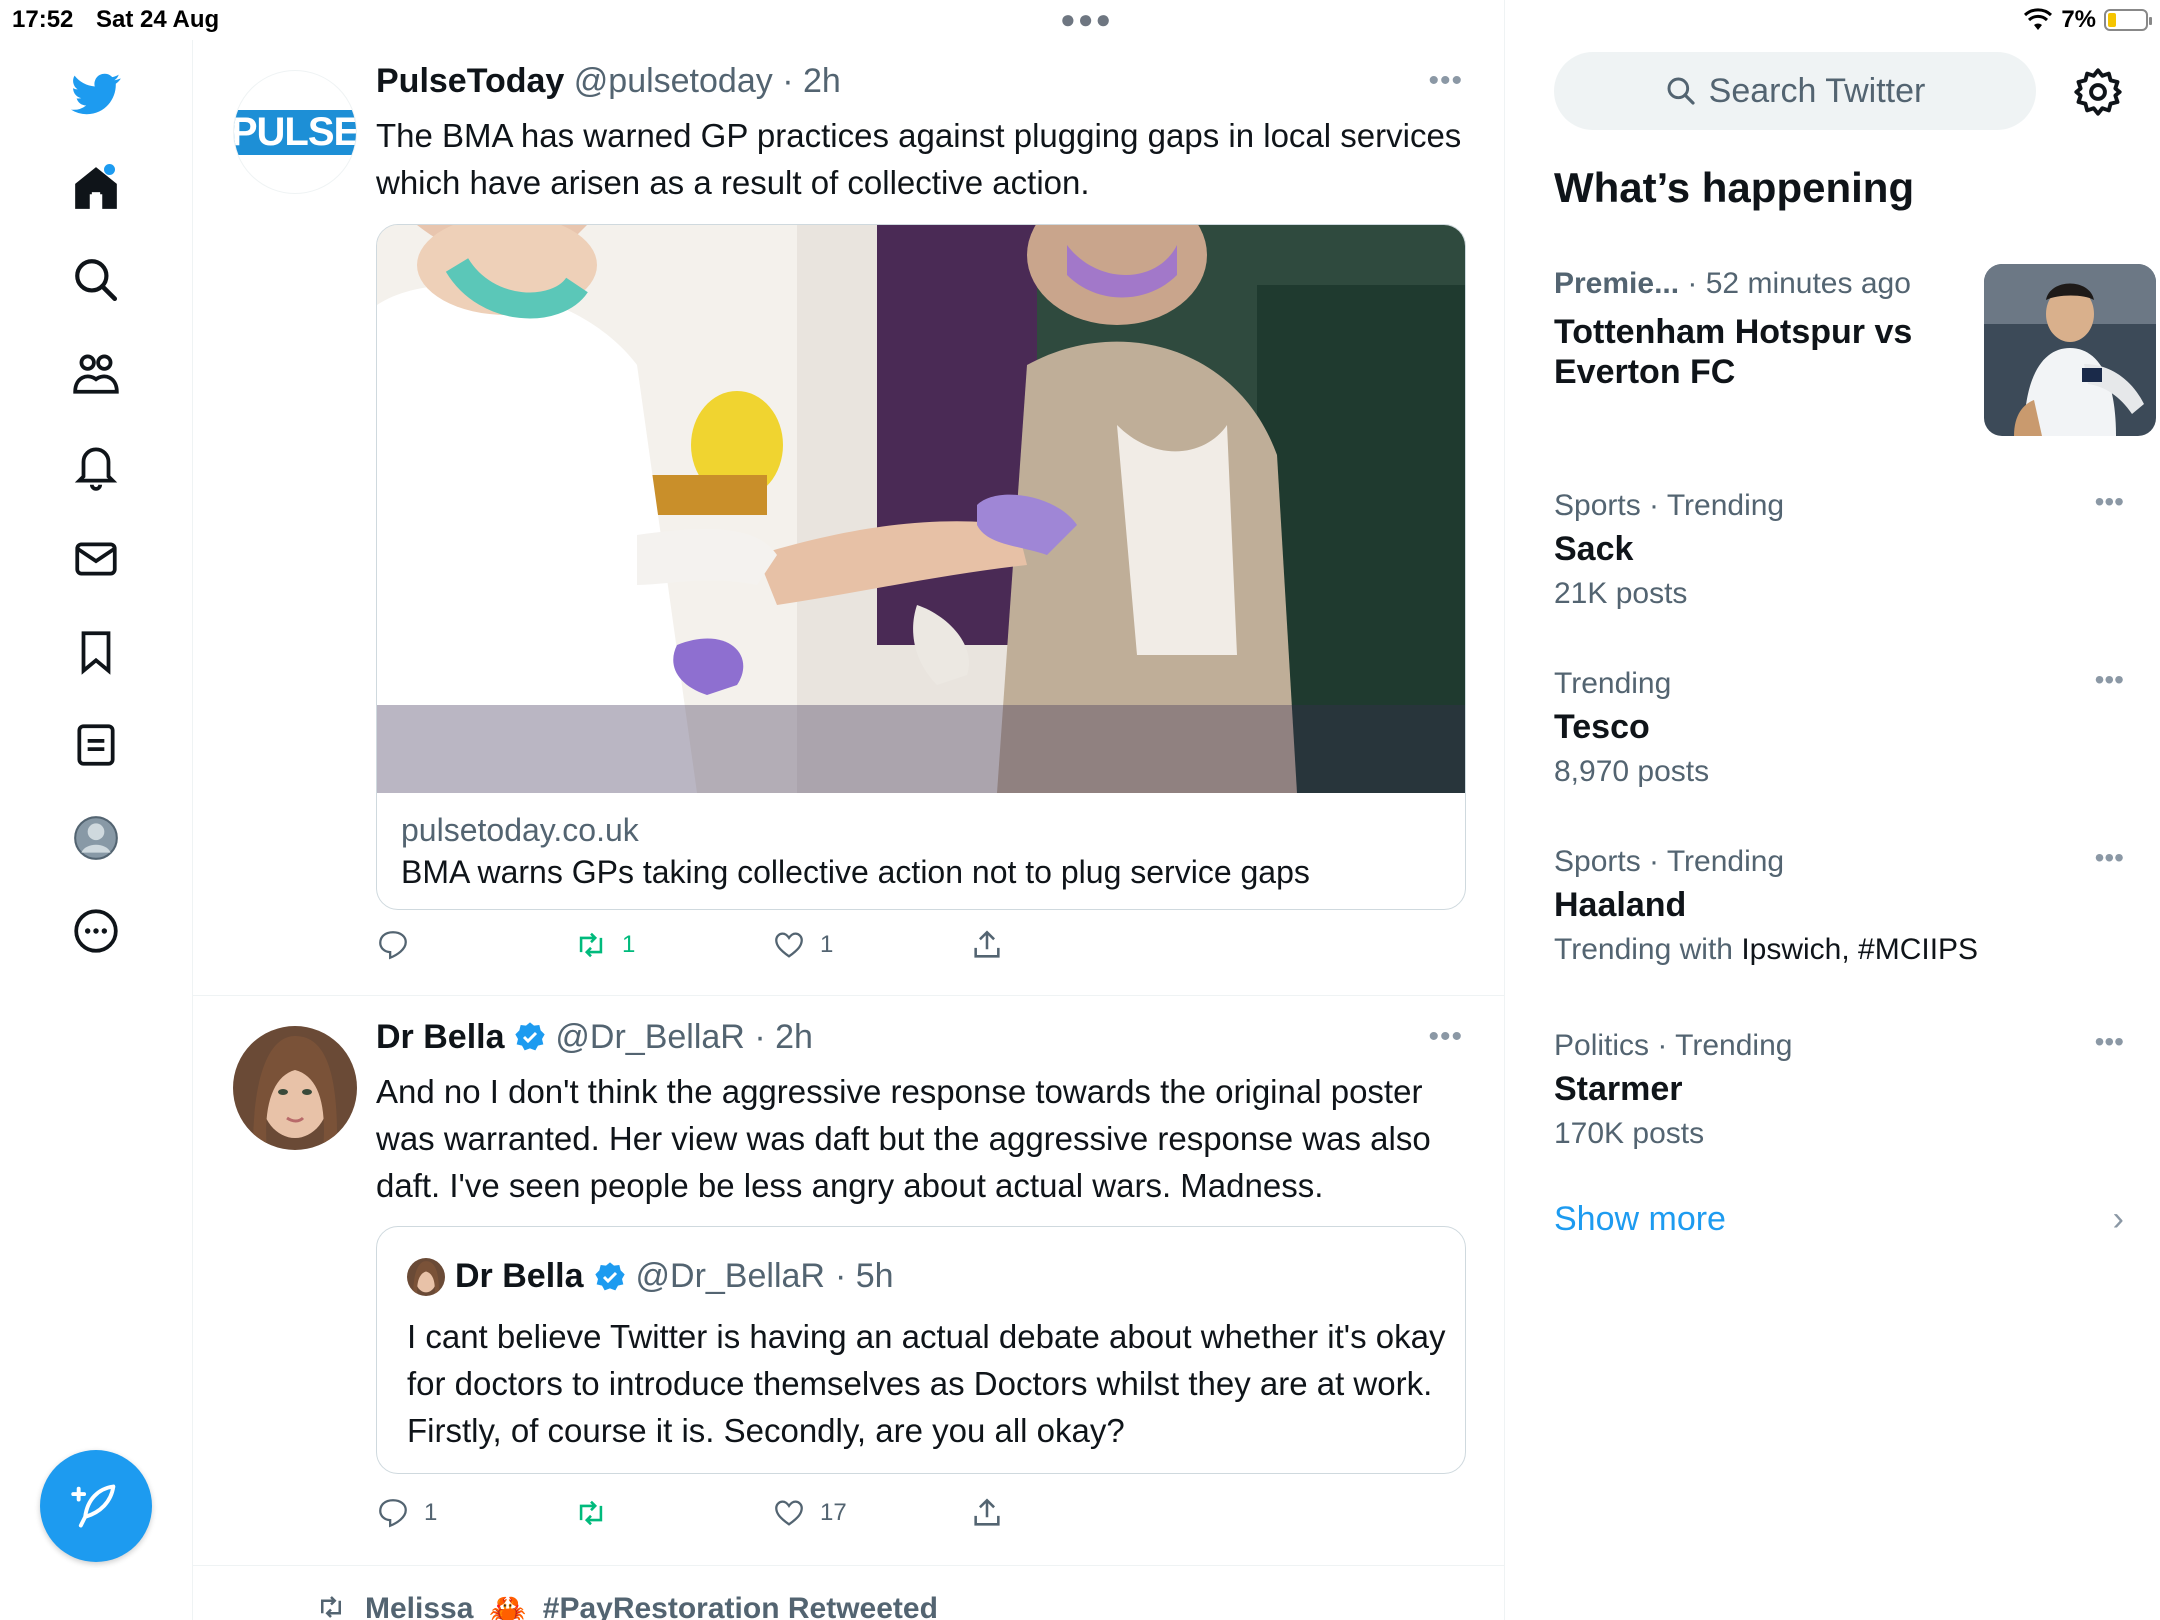 The height and width of the screenshot is (1620, 2160). I want to click on like-count: 17, so click(833, 1512).